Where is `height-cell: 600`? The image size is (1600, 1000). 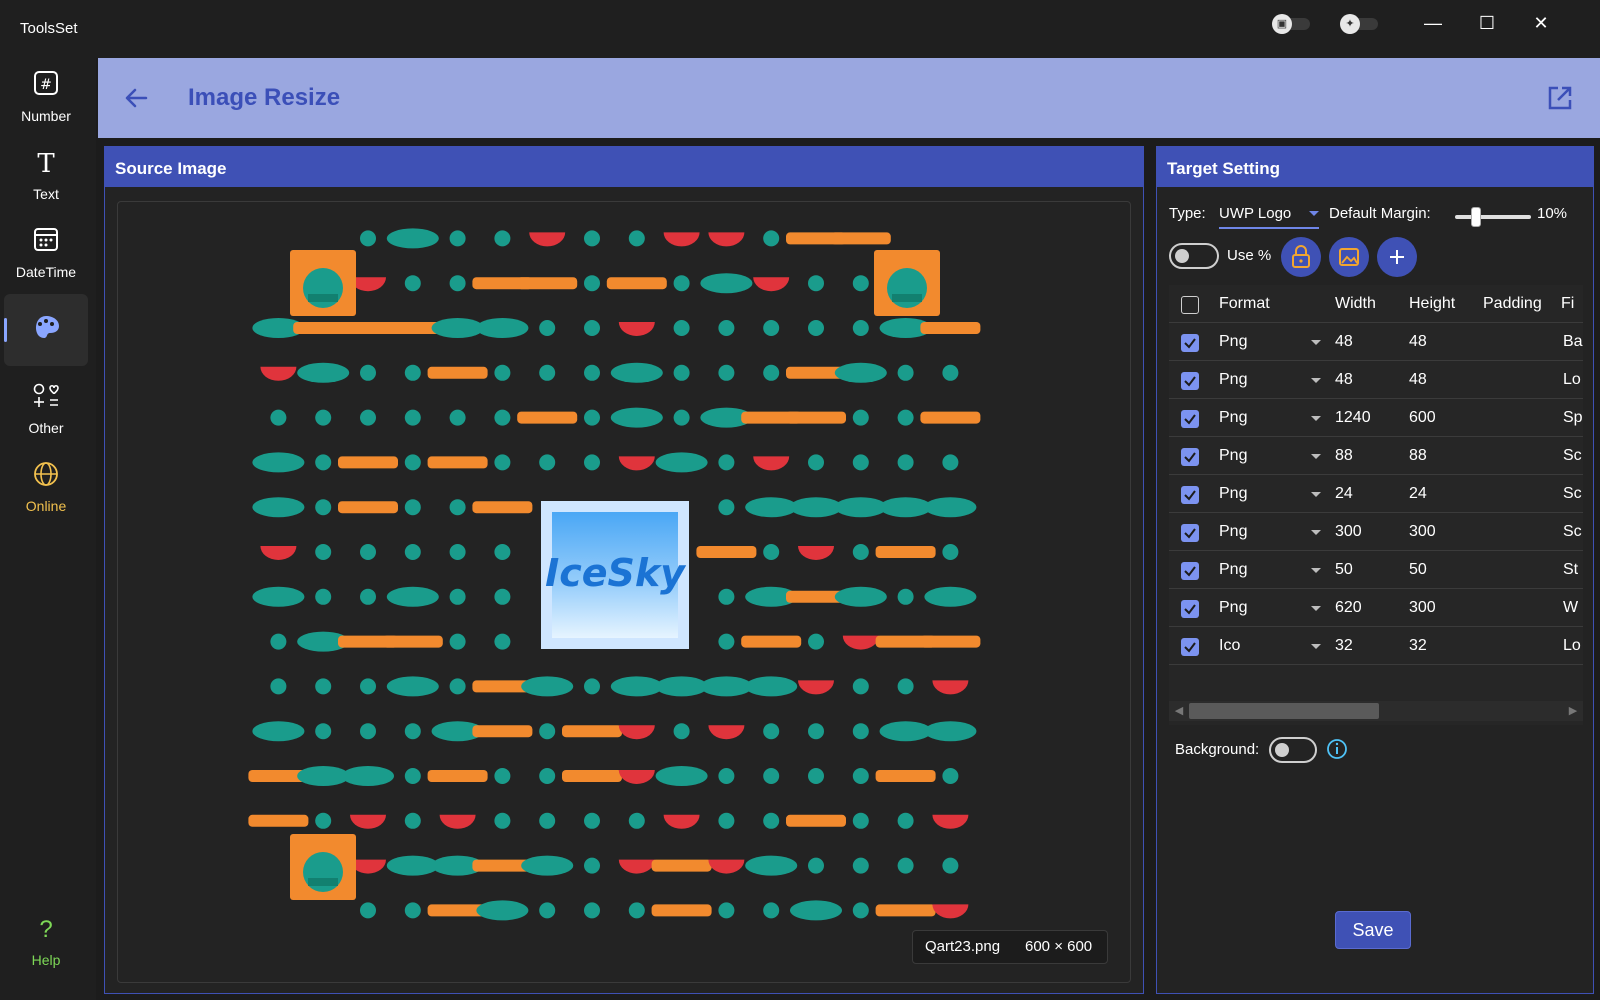 height-cell: 600 is located at coordinates (1422, 418).